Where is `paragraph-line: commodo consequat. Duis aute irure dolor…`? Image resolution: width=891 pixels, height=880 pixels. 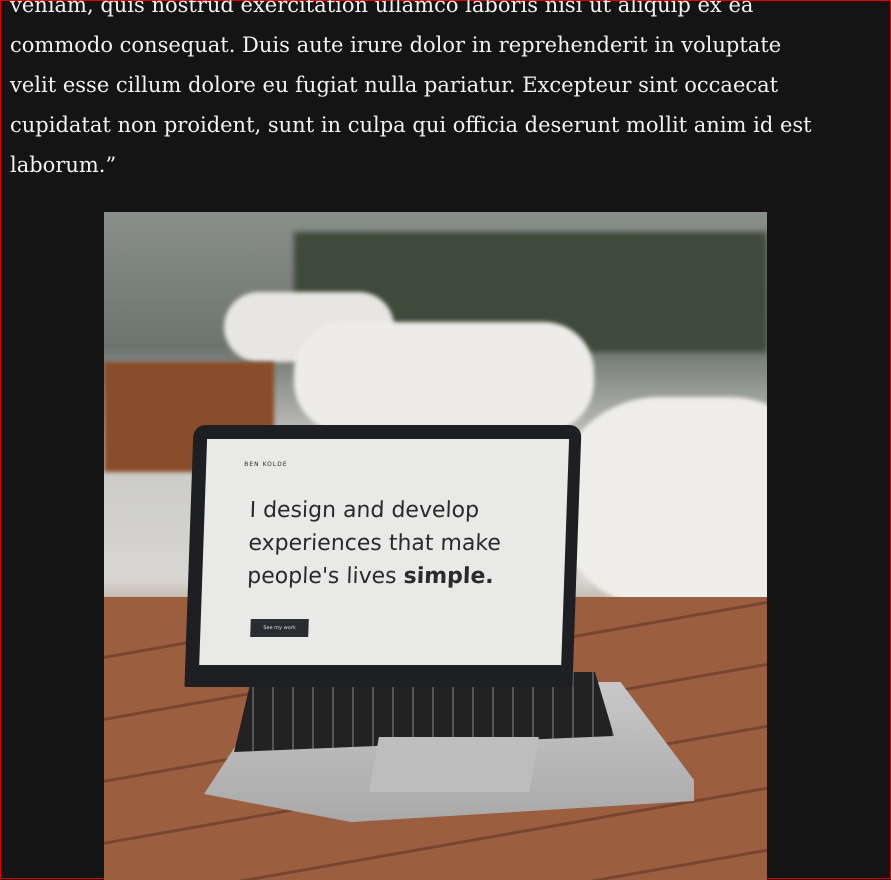
paragraph-line: commodo consequat. Duis aute irure dolor… is located at coordinates (396, 45).